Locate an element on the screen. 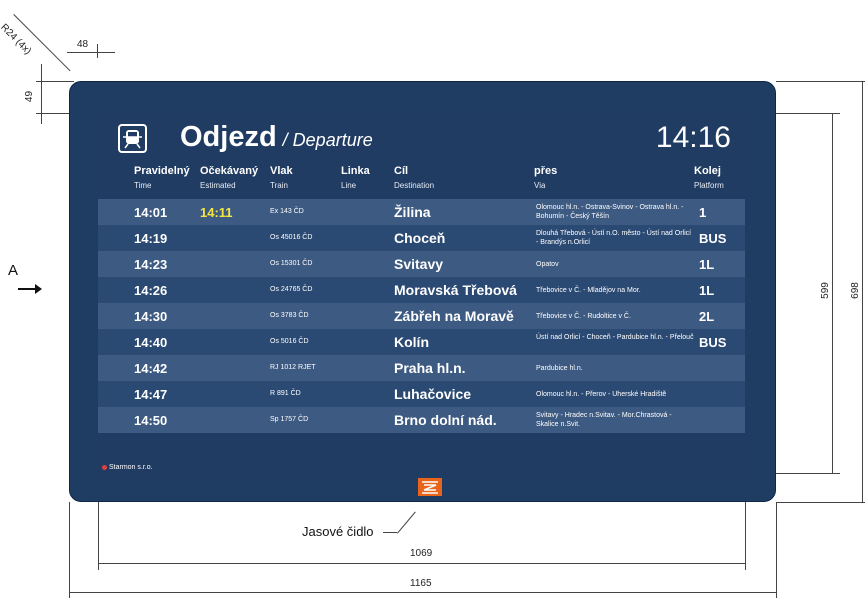 The width and height of the screenshot is (865, 598). cell-train: Os 24765 ČD is located at coordinates (291, 289).